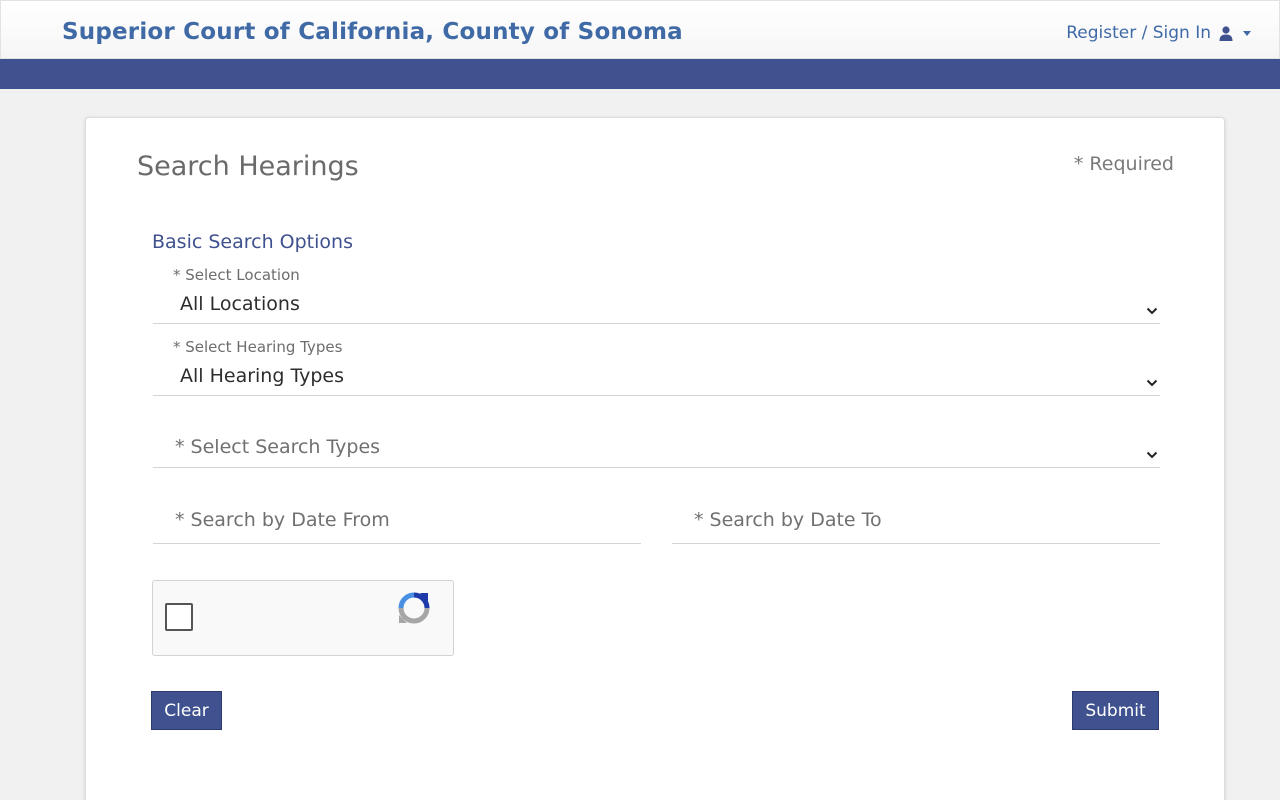 This screenshot has height=800, width=1280. I want to click on location-label: * Select Location, so click(236, 275).